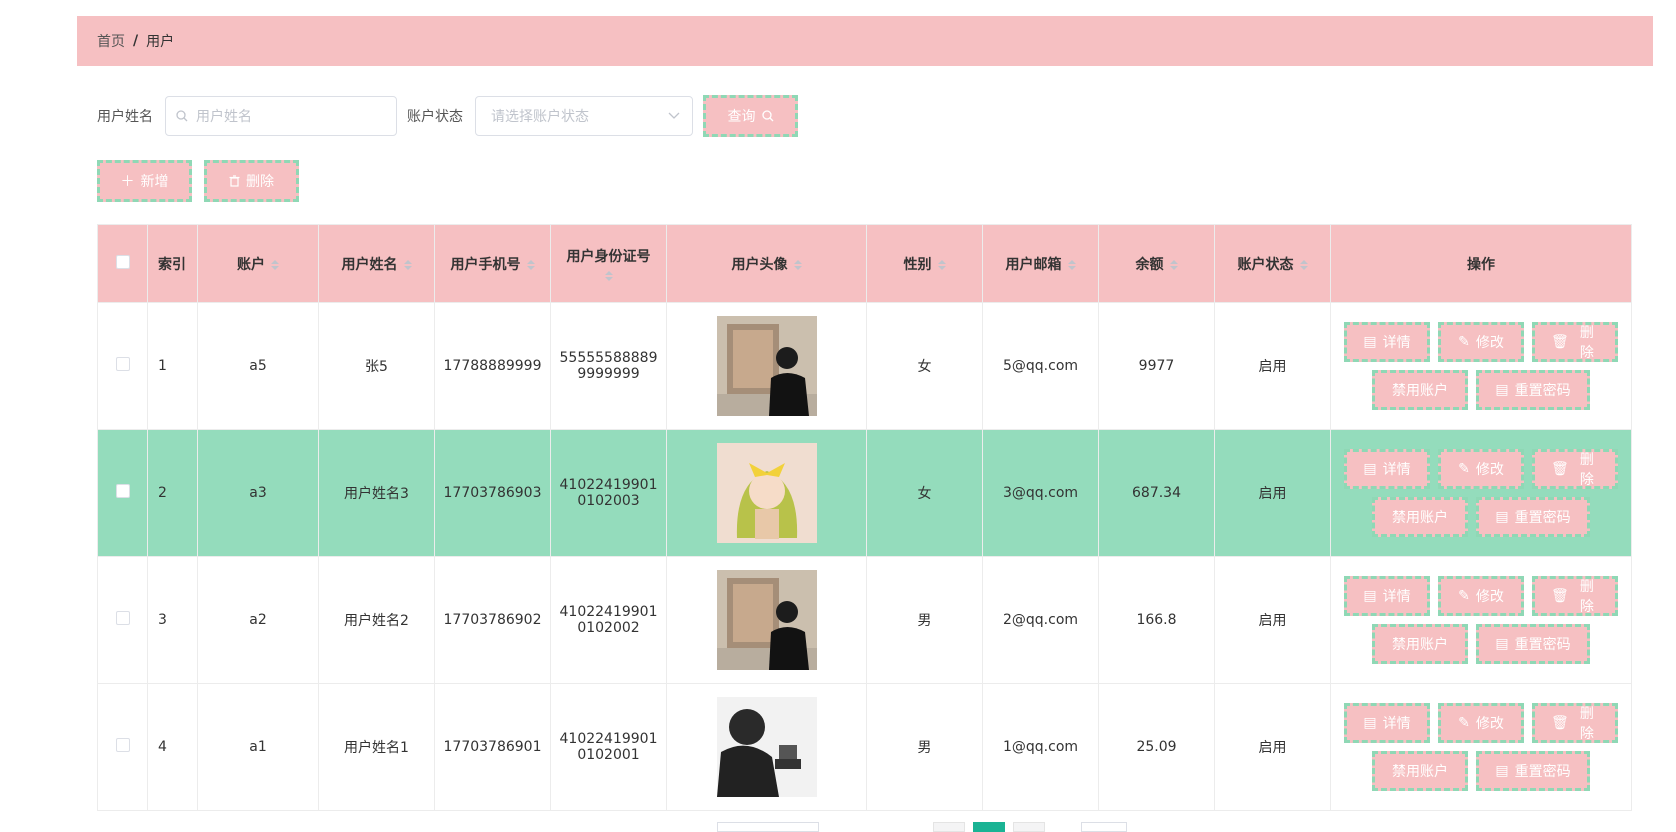 The image size is (1676, 832). What do you see at coordinates (1029, 827) in the screenshot?
I see `next-page-button` at bounding box center [1029, 827].